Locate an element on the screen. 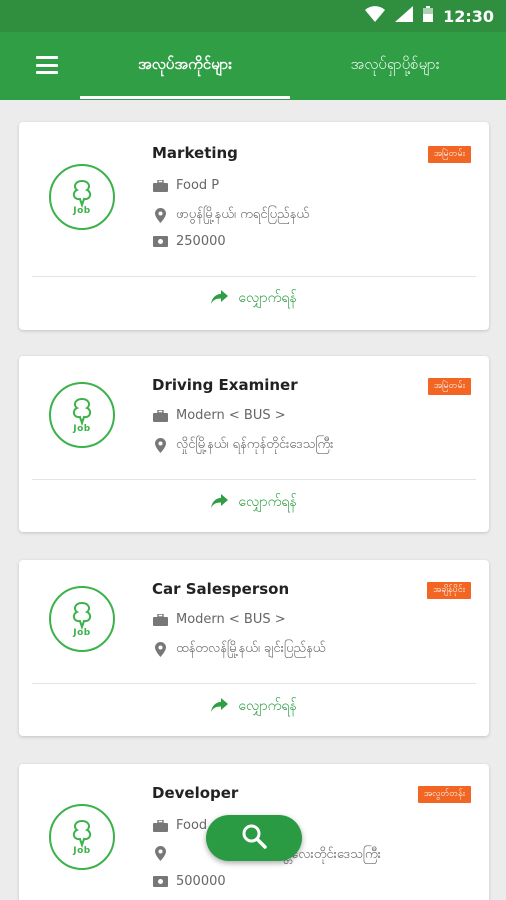 Image resolution: width=506 pixels, height=900 pixels. tab-indicator is located at coordinates (185, 97).